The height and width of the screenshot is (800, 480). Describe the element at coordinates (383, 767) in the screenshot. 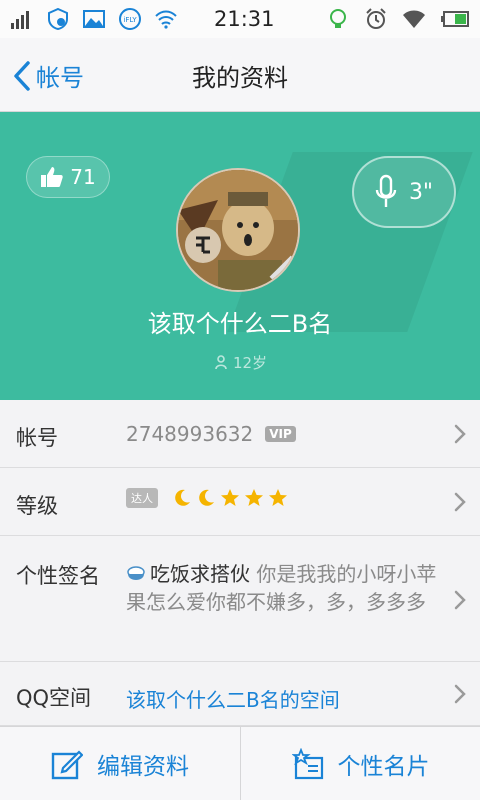

I see `profile-card-label: 个性名片` at that location.